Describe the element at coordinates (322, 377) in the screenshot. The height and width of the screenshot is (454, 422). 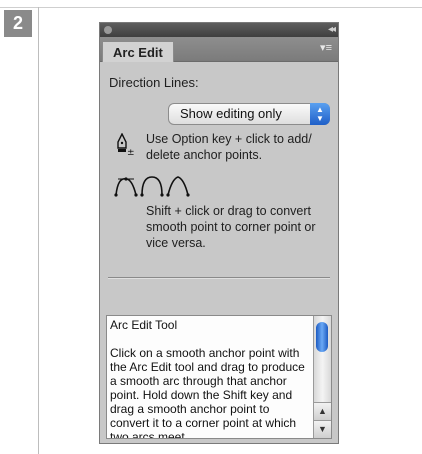
I see `help-scrollbar: ▲ ▼` at that location.